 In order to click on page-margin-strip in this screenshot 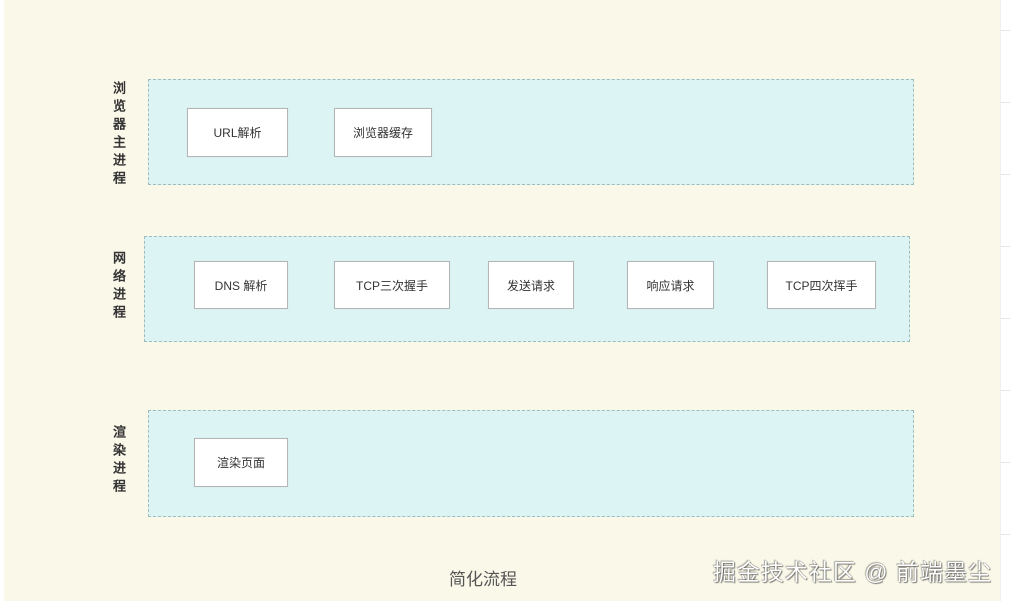, I will do `click(1005, 300)`.